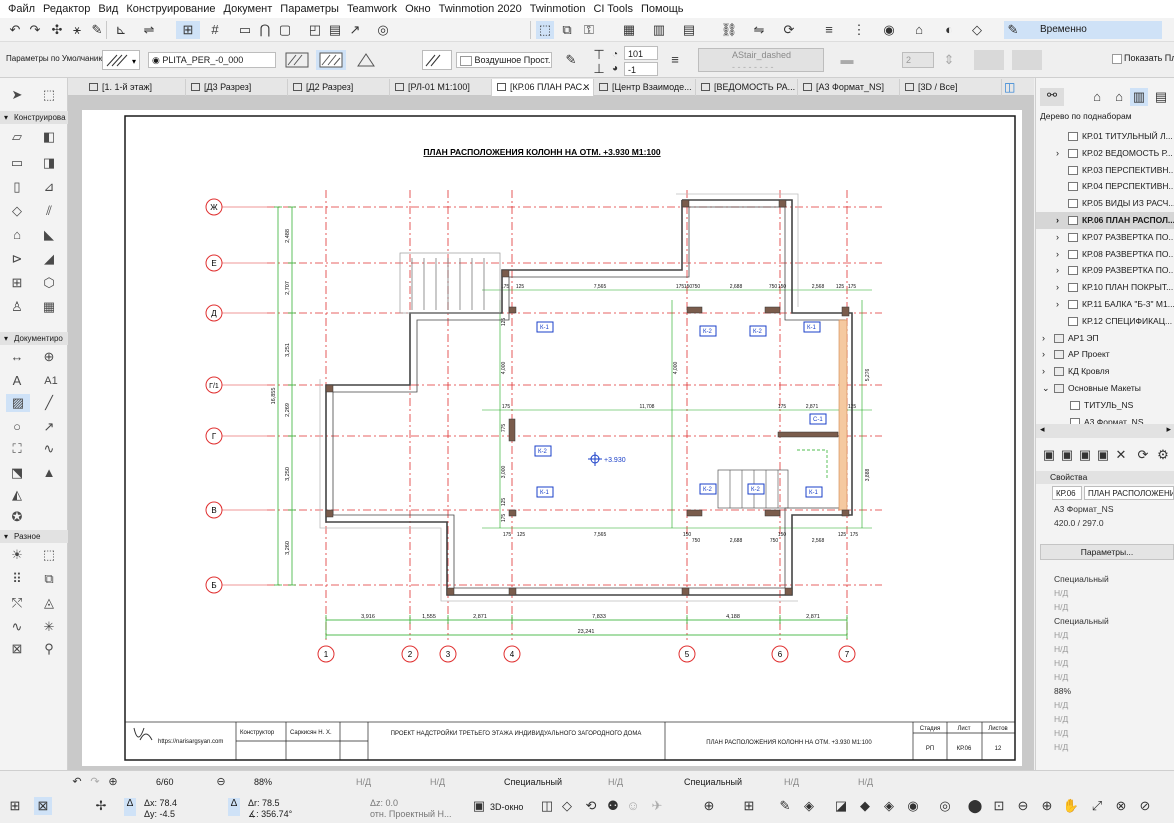 The width and height of the screenshot is (1174, 823). What do you see at coordinates (49, 235) in the screenshot?
I see `shell-tool-icon: ◣` at bounding box center [49, 235].